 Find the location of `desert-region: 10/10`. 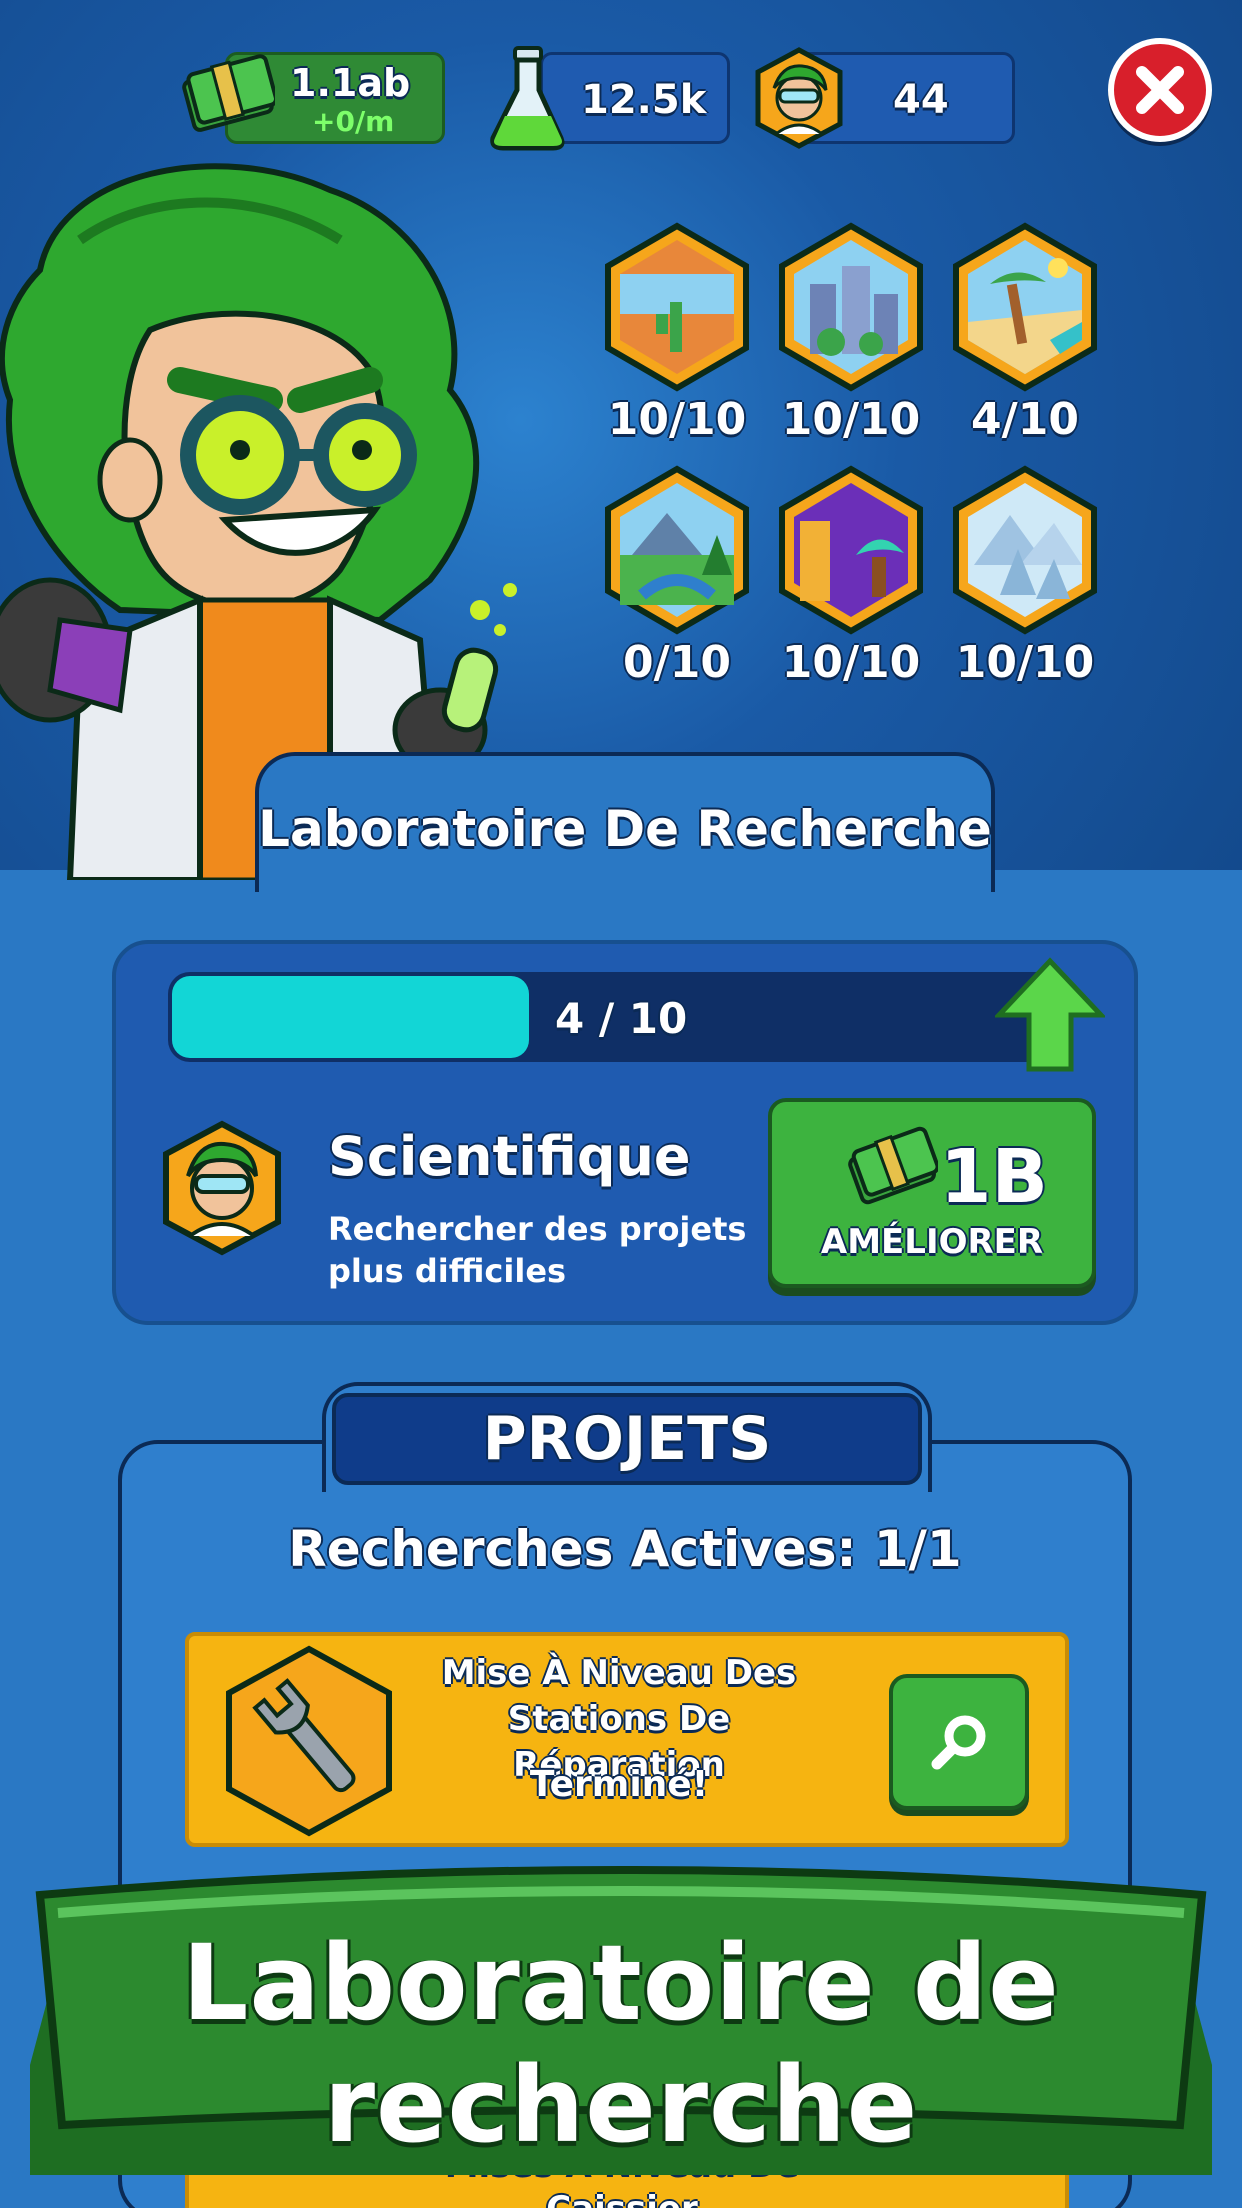

desert-region: 10/10 is located at coordinates (677, 333).